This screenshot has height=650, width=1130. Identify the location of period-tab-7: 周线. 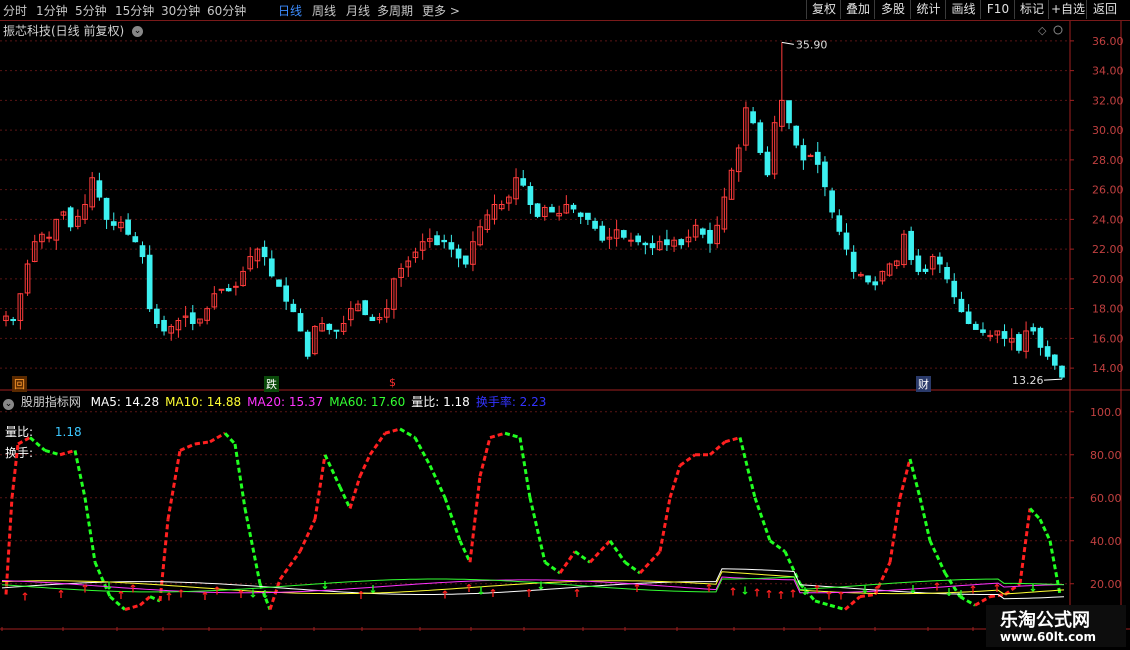
(324, 10).